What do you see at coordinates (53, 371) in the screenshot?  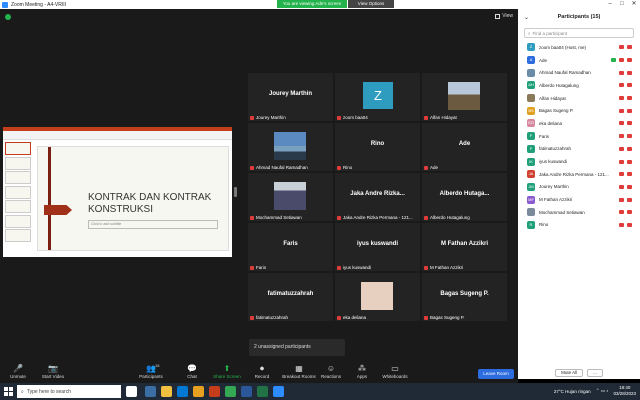 I see `toolbar-start-video-button: 📷 Start Video` at bounding box center [53, 371].